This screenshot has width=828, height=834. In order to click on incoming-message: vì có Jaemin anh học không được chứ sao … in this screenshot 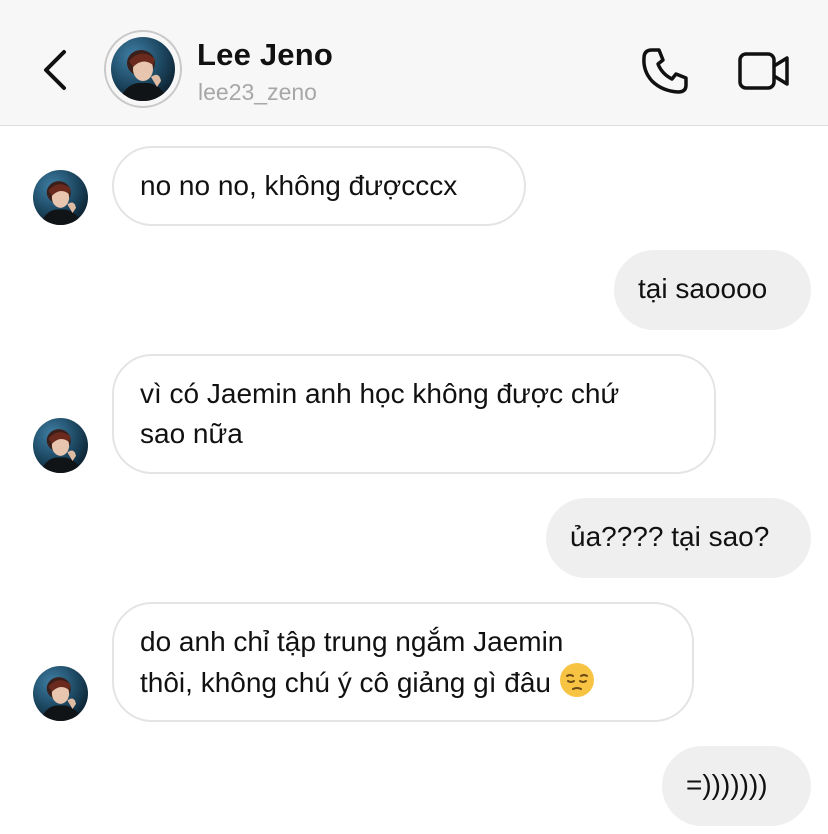, I will do `click(414, 414)`.